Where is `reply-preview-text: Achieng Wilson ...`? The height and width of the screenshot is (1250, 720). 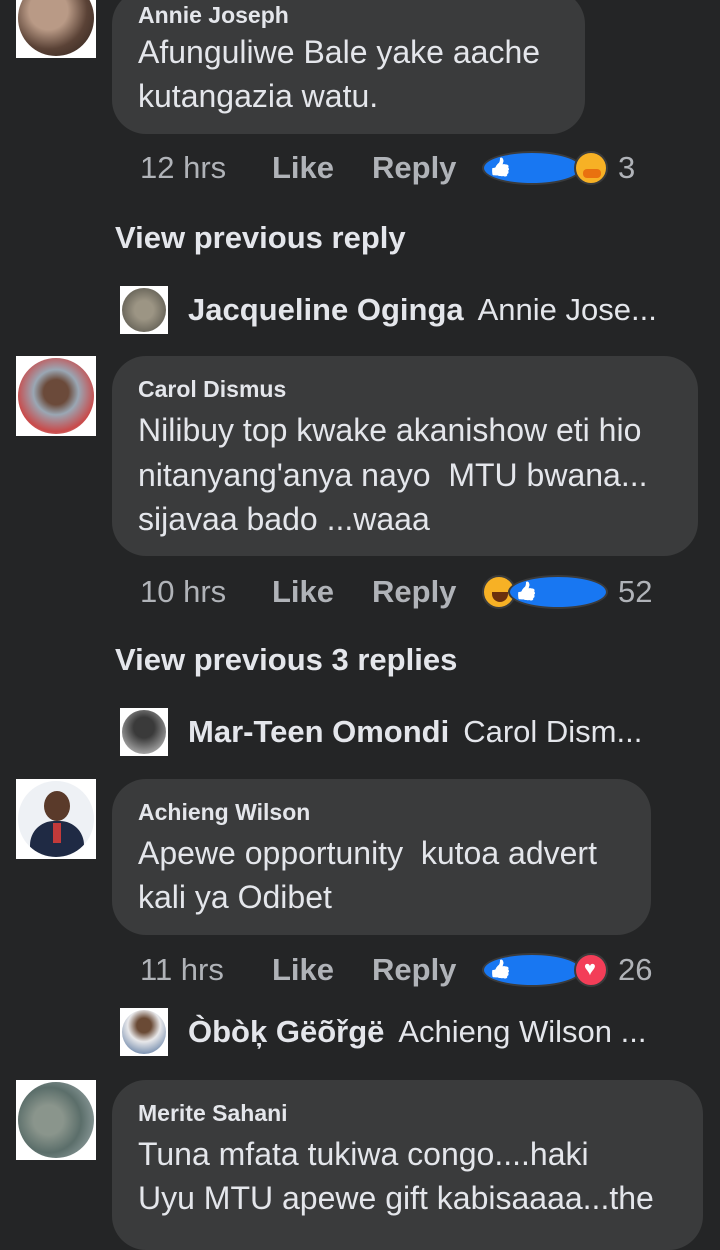
reply-preview-text: Achieng Wilson ... is located at coordinates (522, 1031).